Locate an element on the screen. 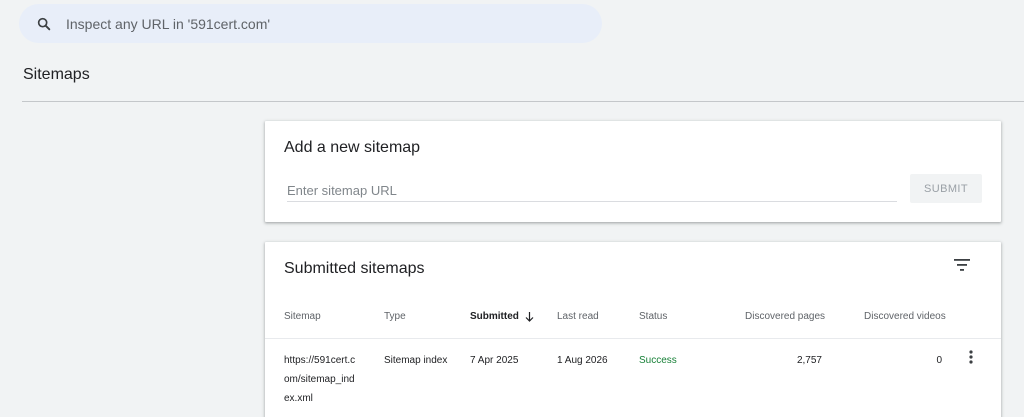 The width and height of the screenshot is (1024, 417). url-inspection-input is located at coordinates (316, 23).